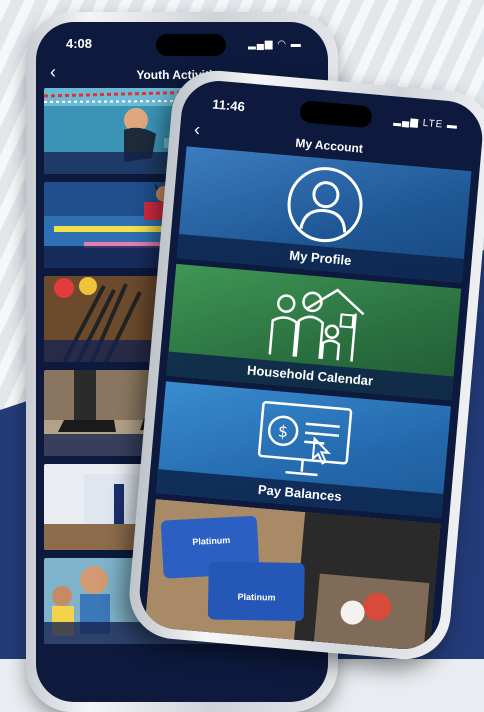  What do you see at coordinates (275, 44) in the screenshot?
I see `status-icons: ▂▄▆ ◠ ▬` at bounding box center [275, 44].